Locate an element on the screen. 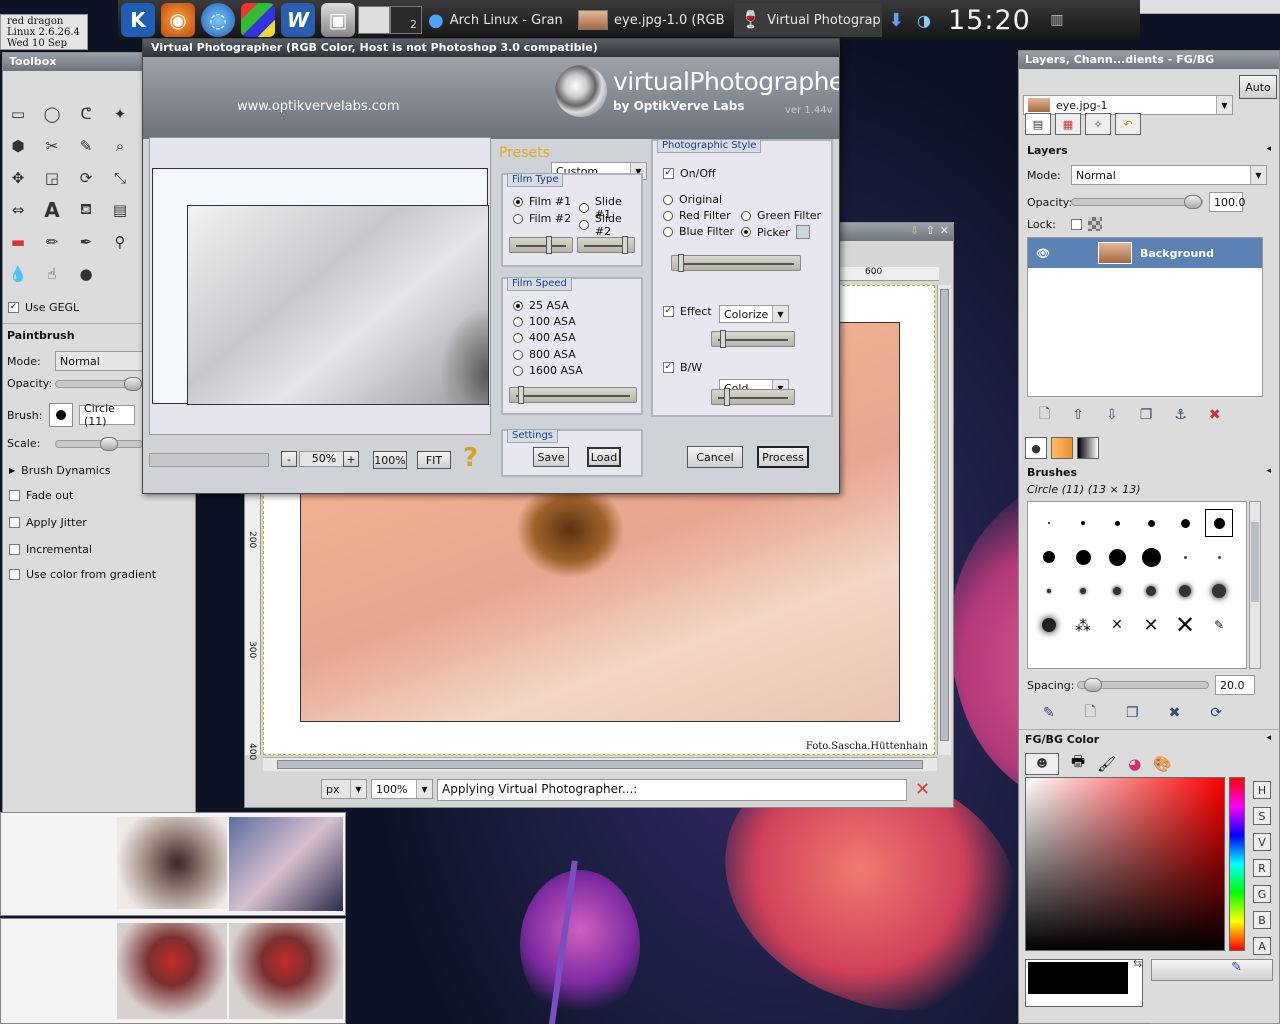  brush-item: ✎ is located at coordinates (1219, 625).